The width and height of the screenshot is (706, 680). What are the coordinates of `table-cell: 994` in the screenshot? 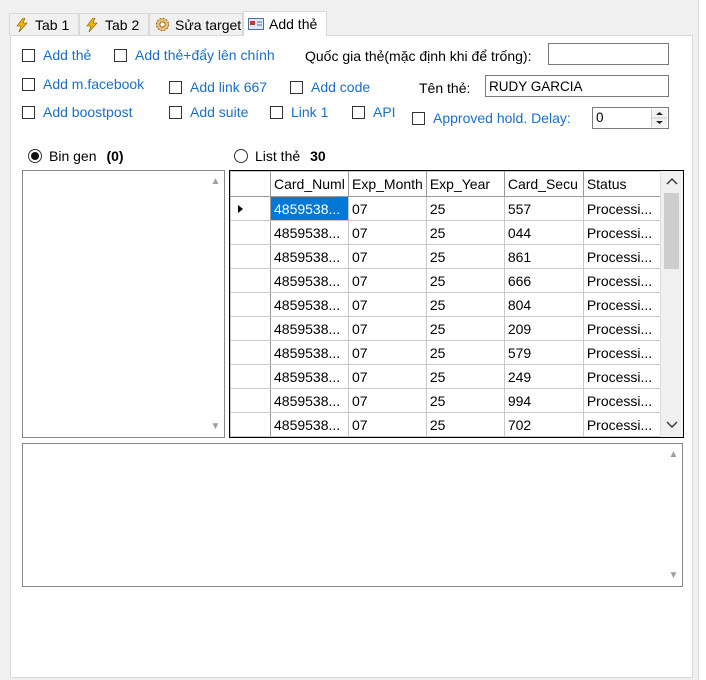 It's located at (543, 400).